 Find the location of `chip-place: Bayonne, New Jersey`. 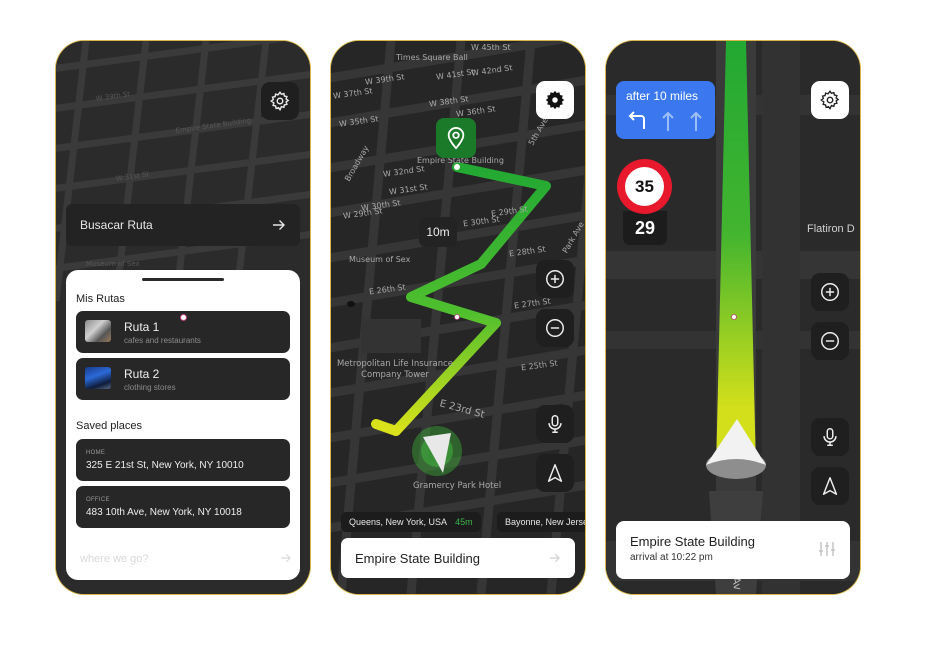

chip-place: Bayonne, New Jersey is located at coordinates (545, 522).